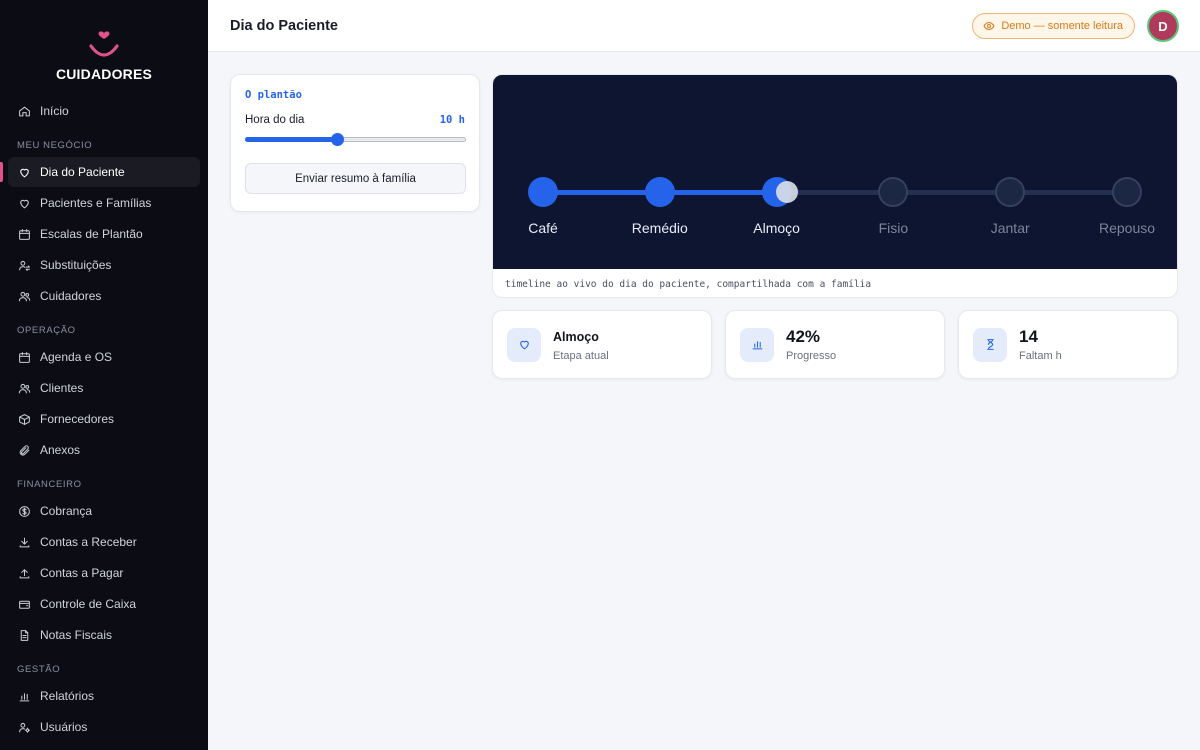 The width and height of the screenshot is (1200, 750). I want to click on nav-section-heading: FINANCEIRO, so click(49, 484).